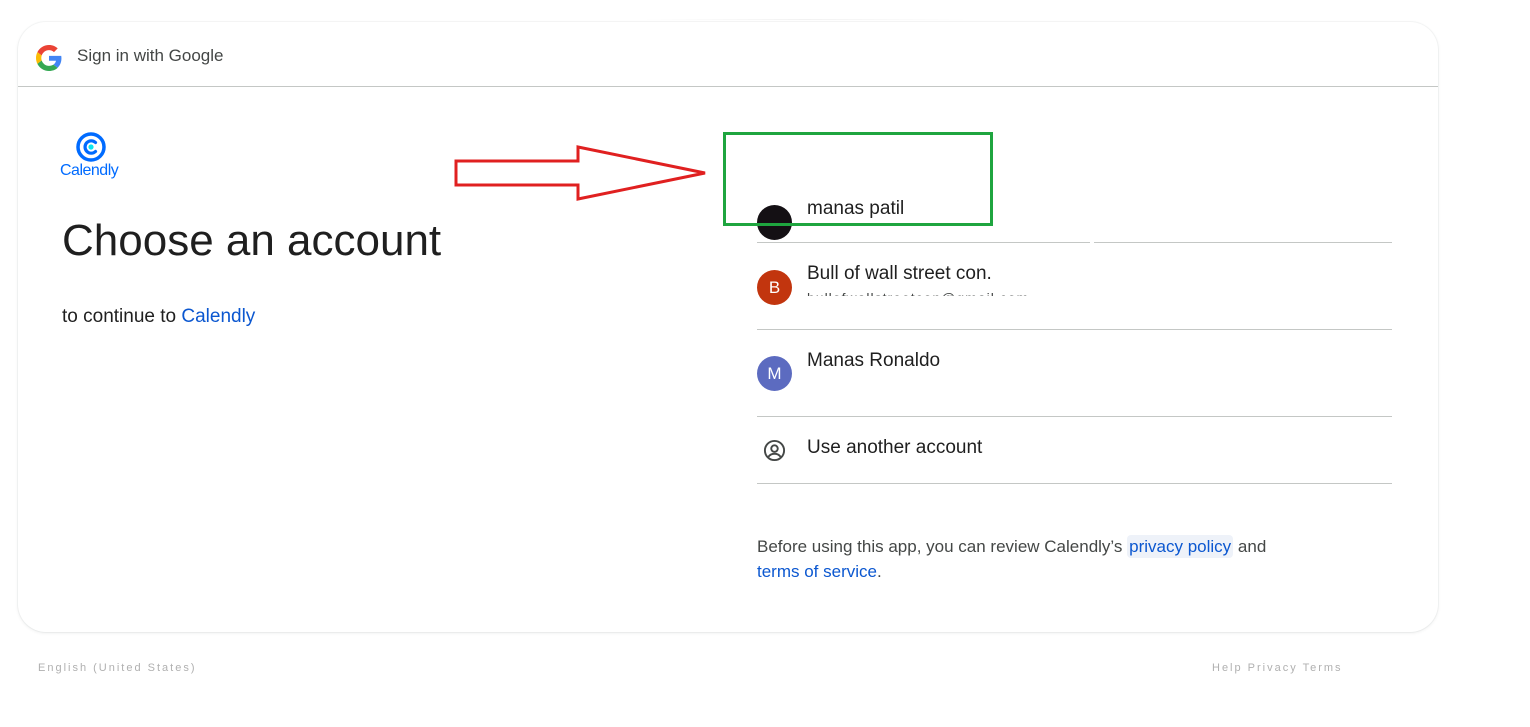 The image size is (1530, 727). Describe the element at coordinates (1074, 450) in the screenshot. I see `use-another-account-button: Use another account` at that location.